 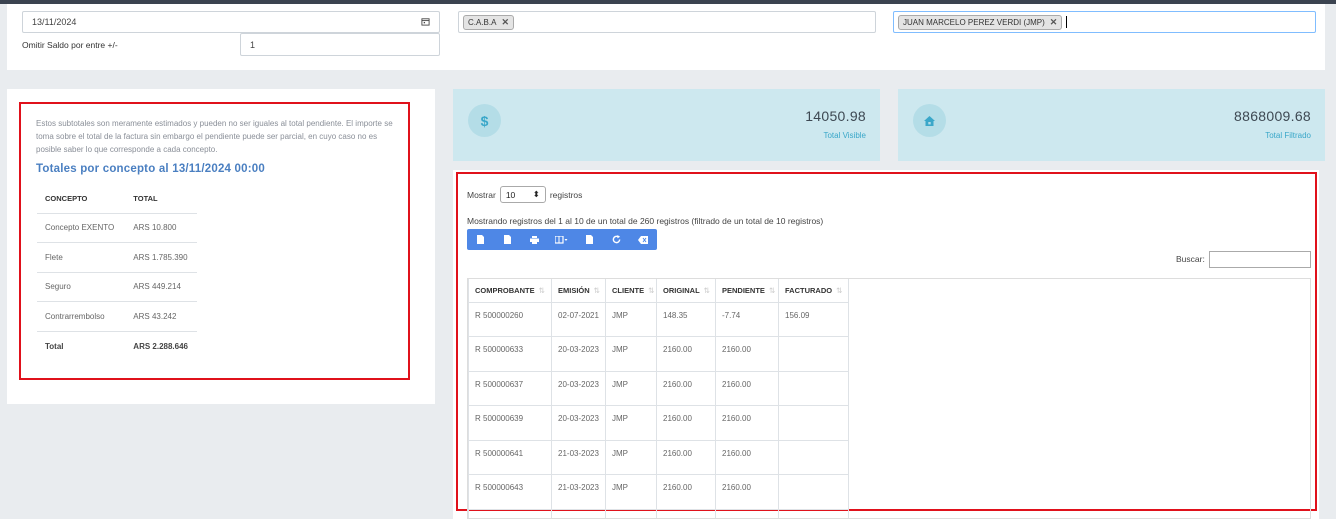 I want to click on export-toolbar, so click(x=562, y=239).